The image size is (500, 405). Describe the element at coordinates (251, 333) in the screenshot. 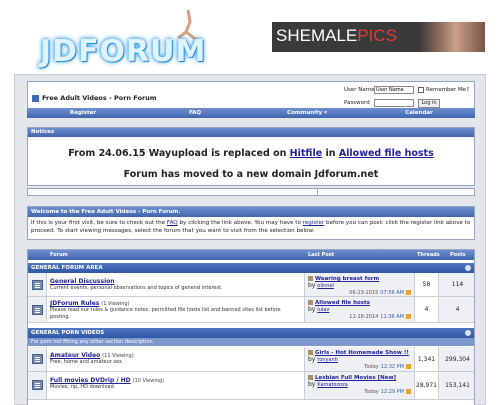

I see `category-header: GENERAL PORN VIDEOS` at that location.